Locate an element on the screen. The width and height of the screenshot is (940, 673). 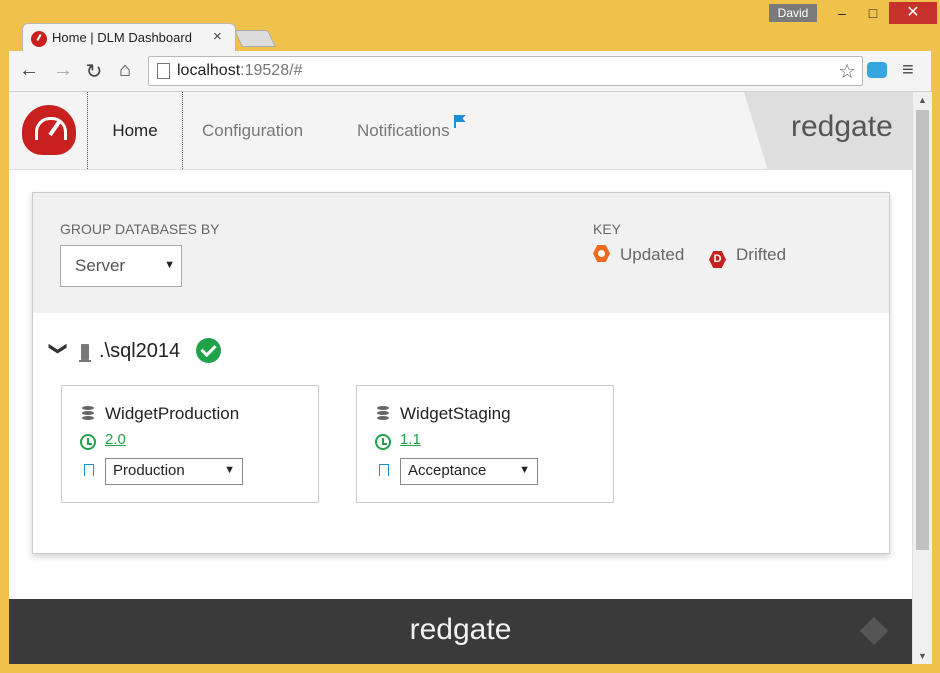
key-drifted: D Drifted is located at coordinates (747, 256).